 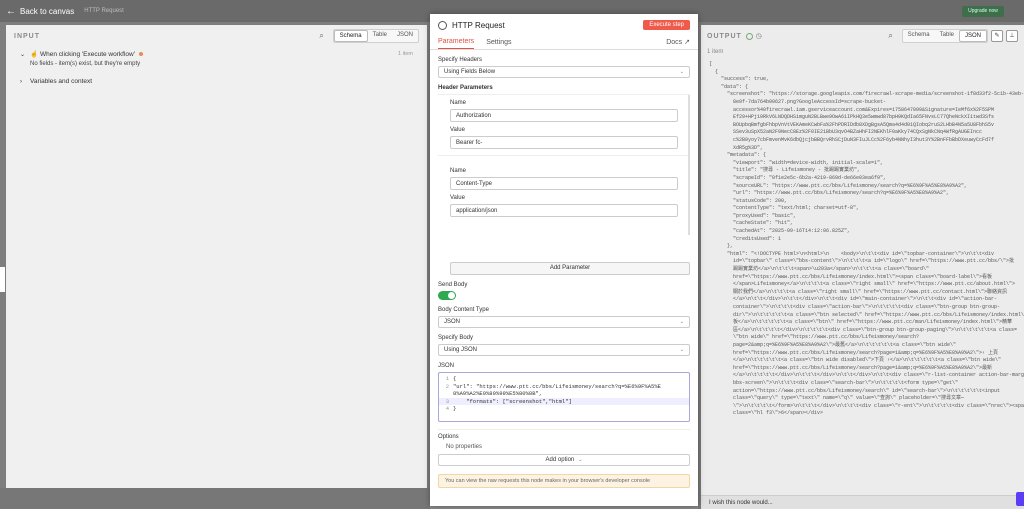 I want to click on back-label: Back to canvas, so click(x=47, y=11).